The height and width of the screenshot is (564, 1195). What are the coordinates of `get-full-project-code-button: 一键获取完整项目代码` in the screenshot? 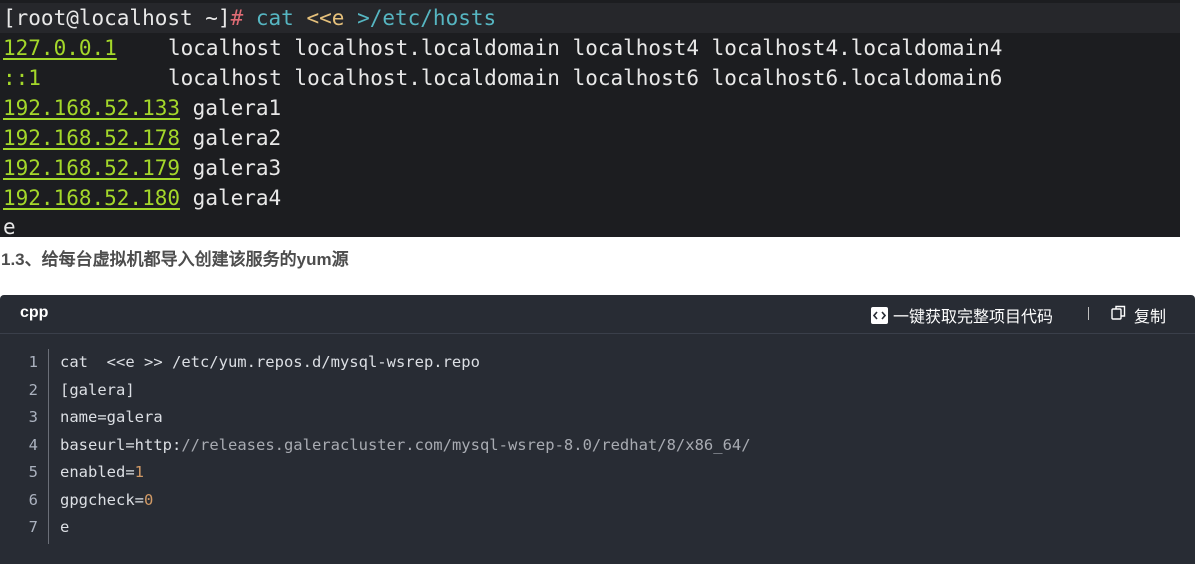 It's located at (962, 315).